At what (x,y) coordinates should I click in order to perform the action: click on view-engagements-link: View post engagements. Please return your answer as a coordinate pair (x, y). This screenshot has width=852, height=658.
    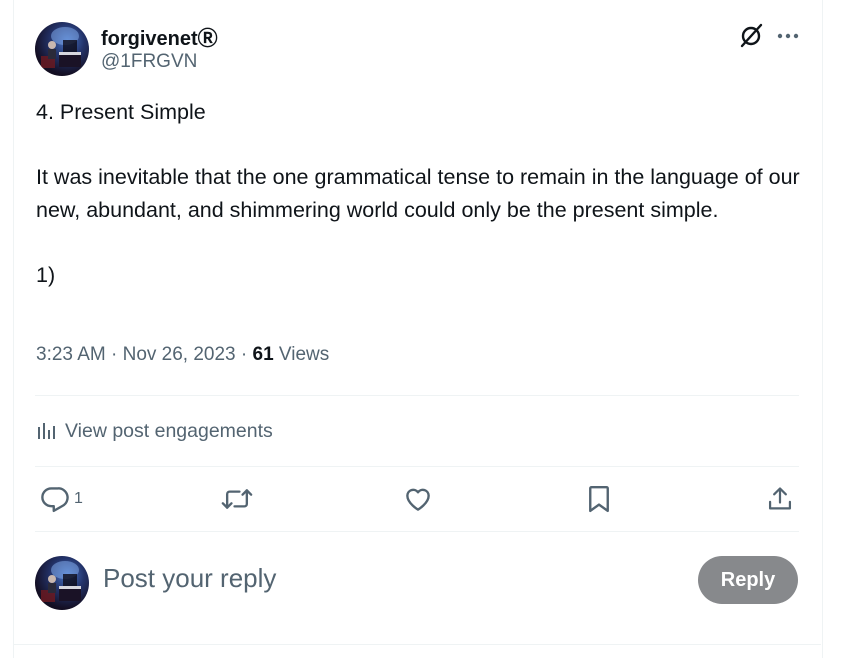
    Looking at the image, I should click on (154, 431).